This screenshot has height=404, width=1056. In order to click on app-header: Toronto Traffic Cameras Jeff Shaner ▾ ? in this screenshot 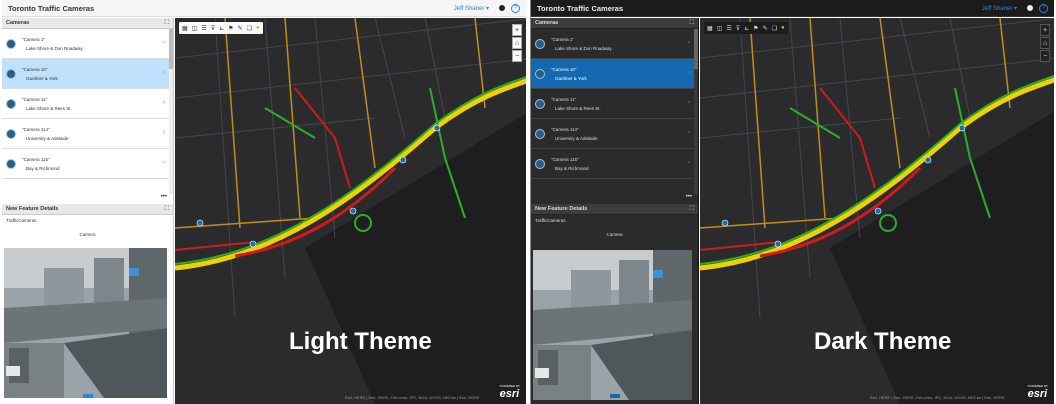, I will do `click(264, 8)`.